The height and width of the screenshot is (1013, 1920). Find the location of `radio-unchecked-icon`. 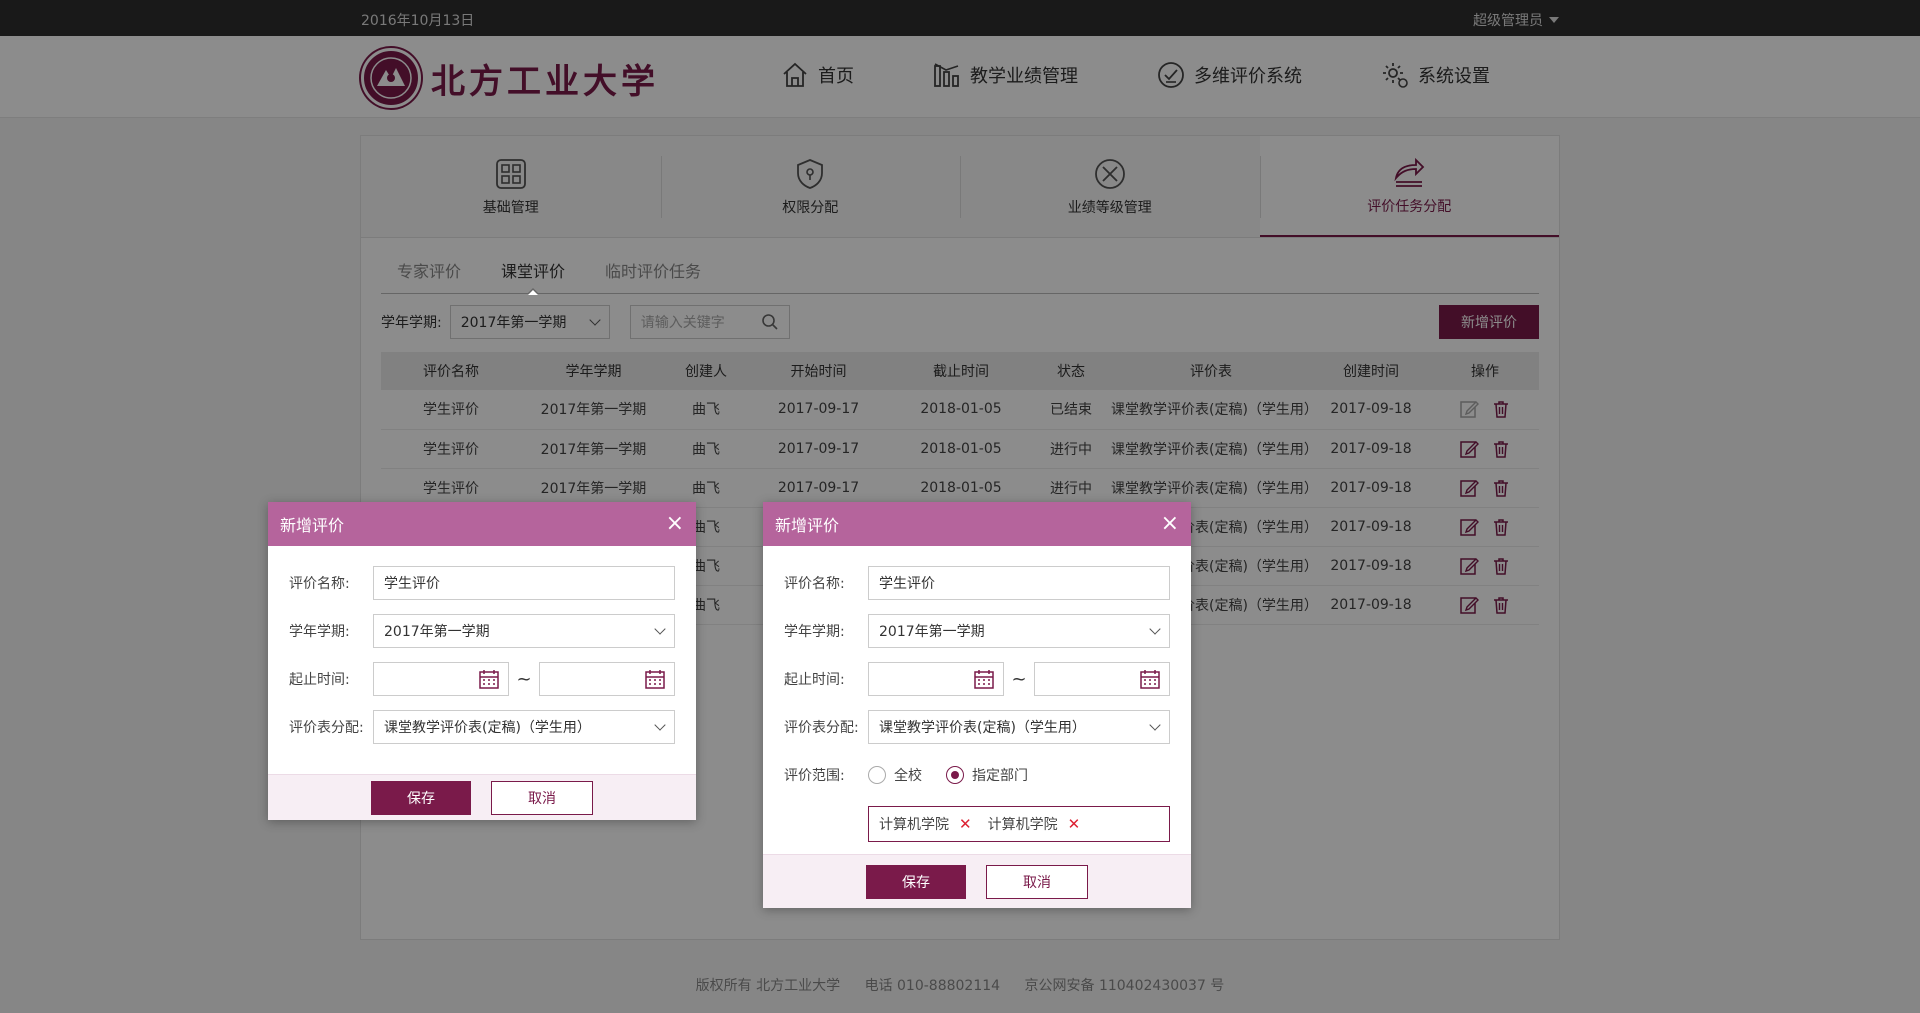

radio-unchecked-icon is located at coordinates (877, 775).